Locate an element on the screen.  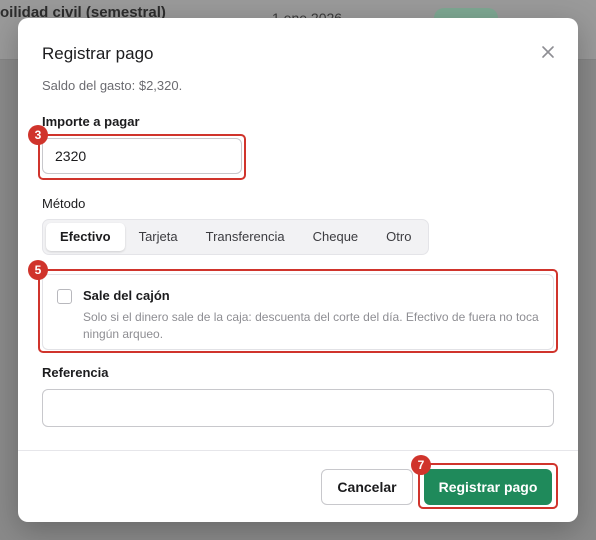
method-option-cheque: Cheque is located at coordinates (336, 237).